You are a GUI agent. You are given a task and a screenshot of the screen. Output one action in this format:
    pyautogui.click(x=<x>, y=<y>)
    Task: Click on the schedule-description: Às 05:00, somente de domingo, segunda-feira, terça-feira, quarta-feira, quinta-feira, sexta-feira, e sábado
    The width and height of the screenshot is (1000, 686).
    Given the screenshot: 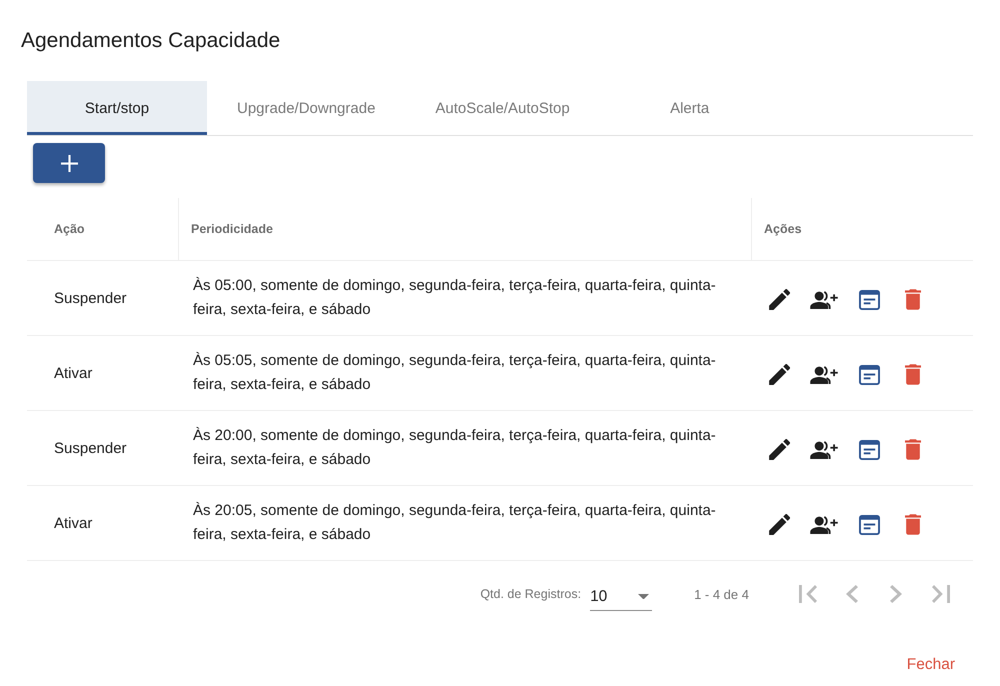 What is the action you would take?
    pyautogui.click(x=455, y=298)
    